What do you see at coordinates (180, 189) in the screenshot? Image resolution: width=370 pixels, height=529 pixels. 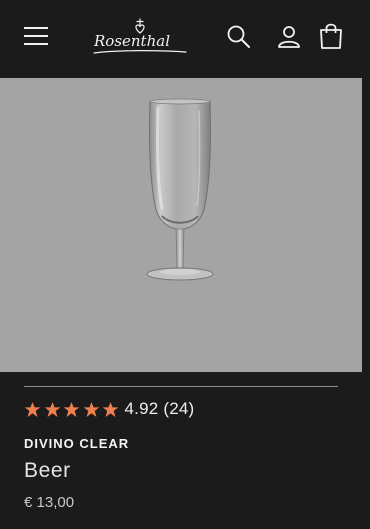 I see `beer-glass-image` at bounding box center [180, 189].